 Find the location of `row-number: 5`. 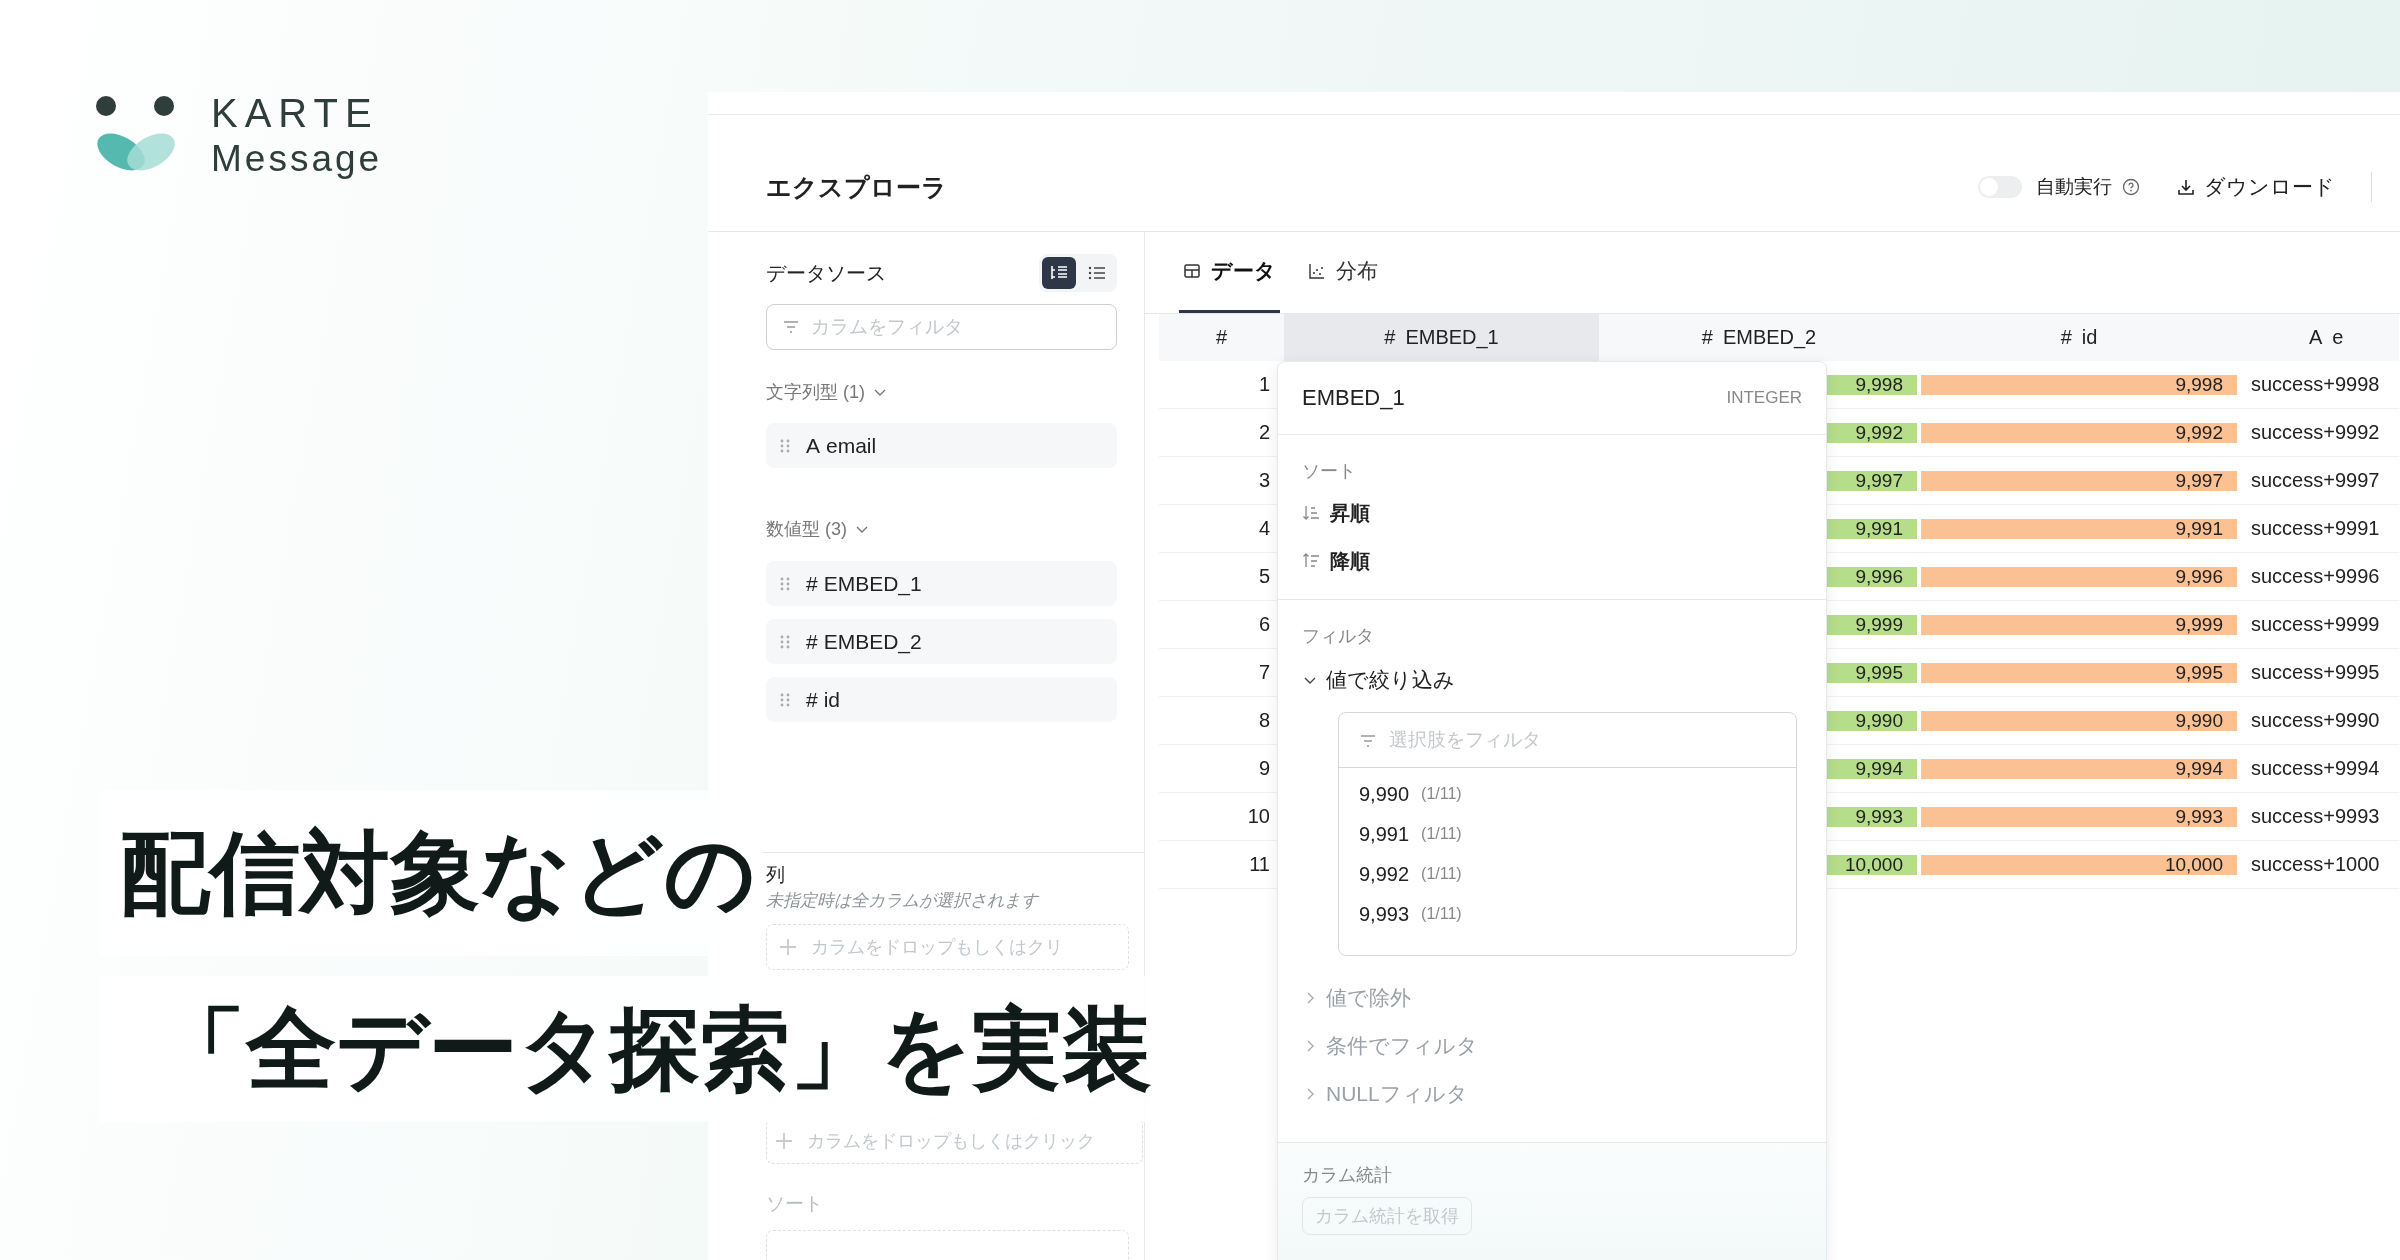

row-number: 5 is located at coordinates (1264, 576).